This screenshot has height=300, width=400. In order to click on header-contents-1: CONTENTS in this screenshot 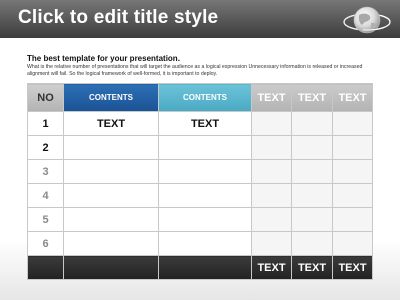, I will do `click(111, 97)`.